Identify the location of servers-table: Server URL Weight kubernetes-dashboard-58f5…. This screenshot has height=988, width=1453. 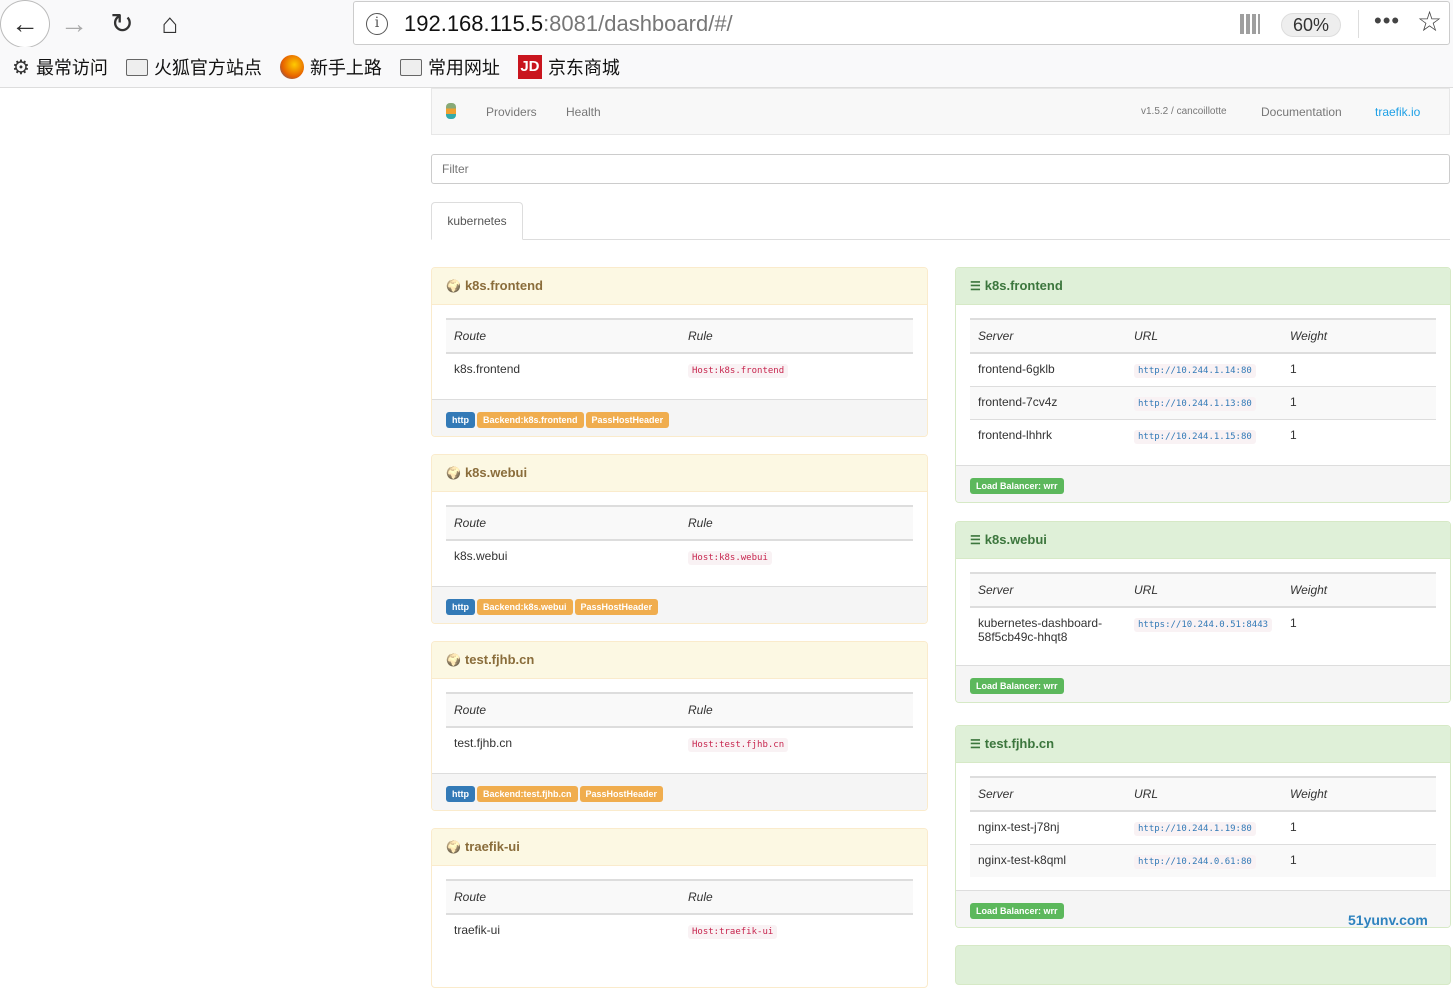
(1203, 612).